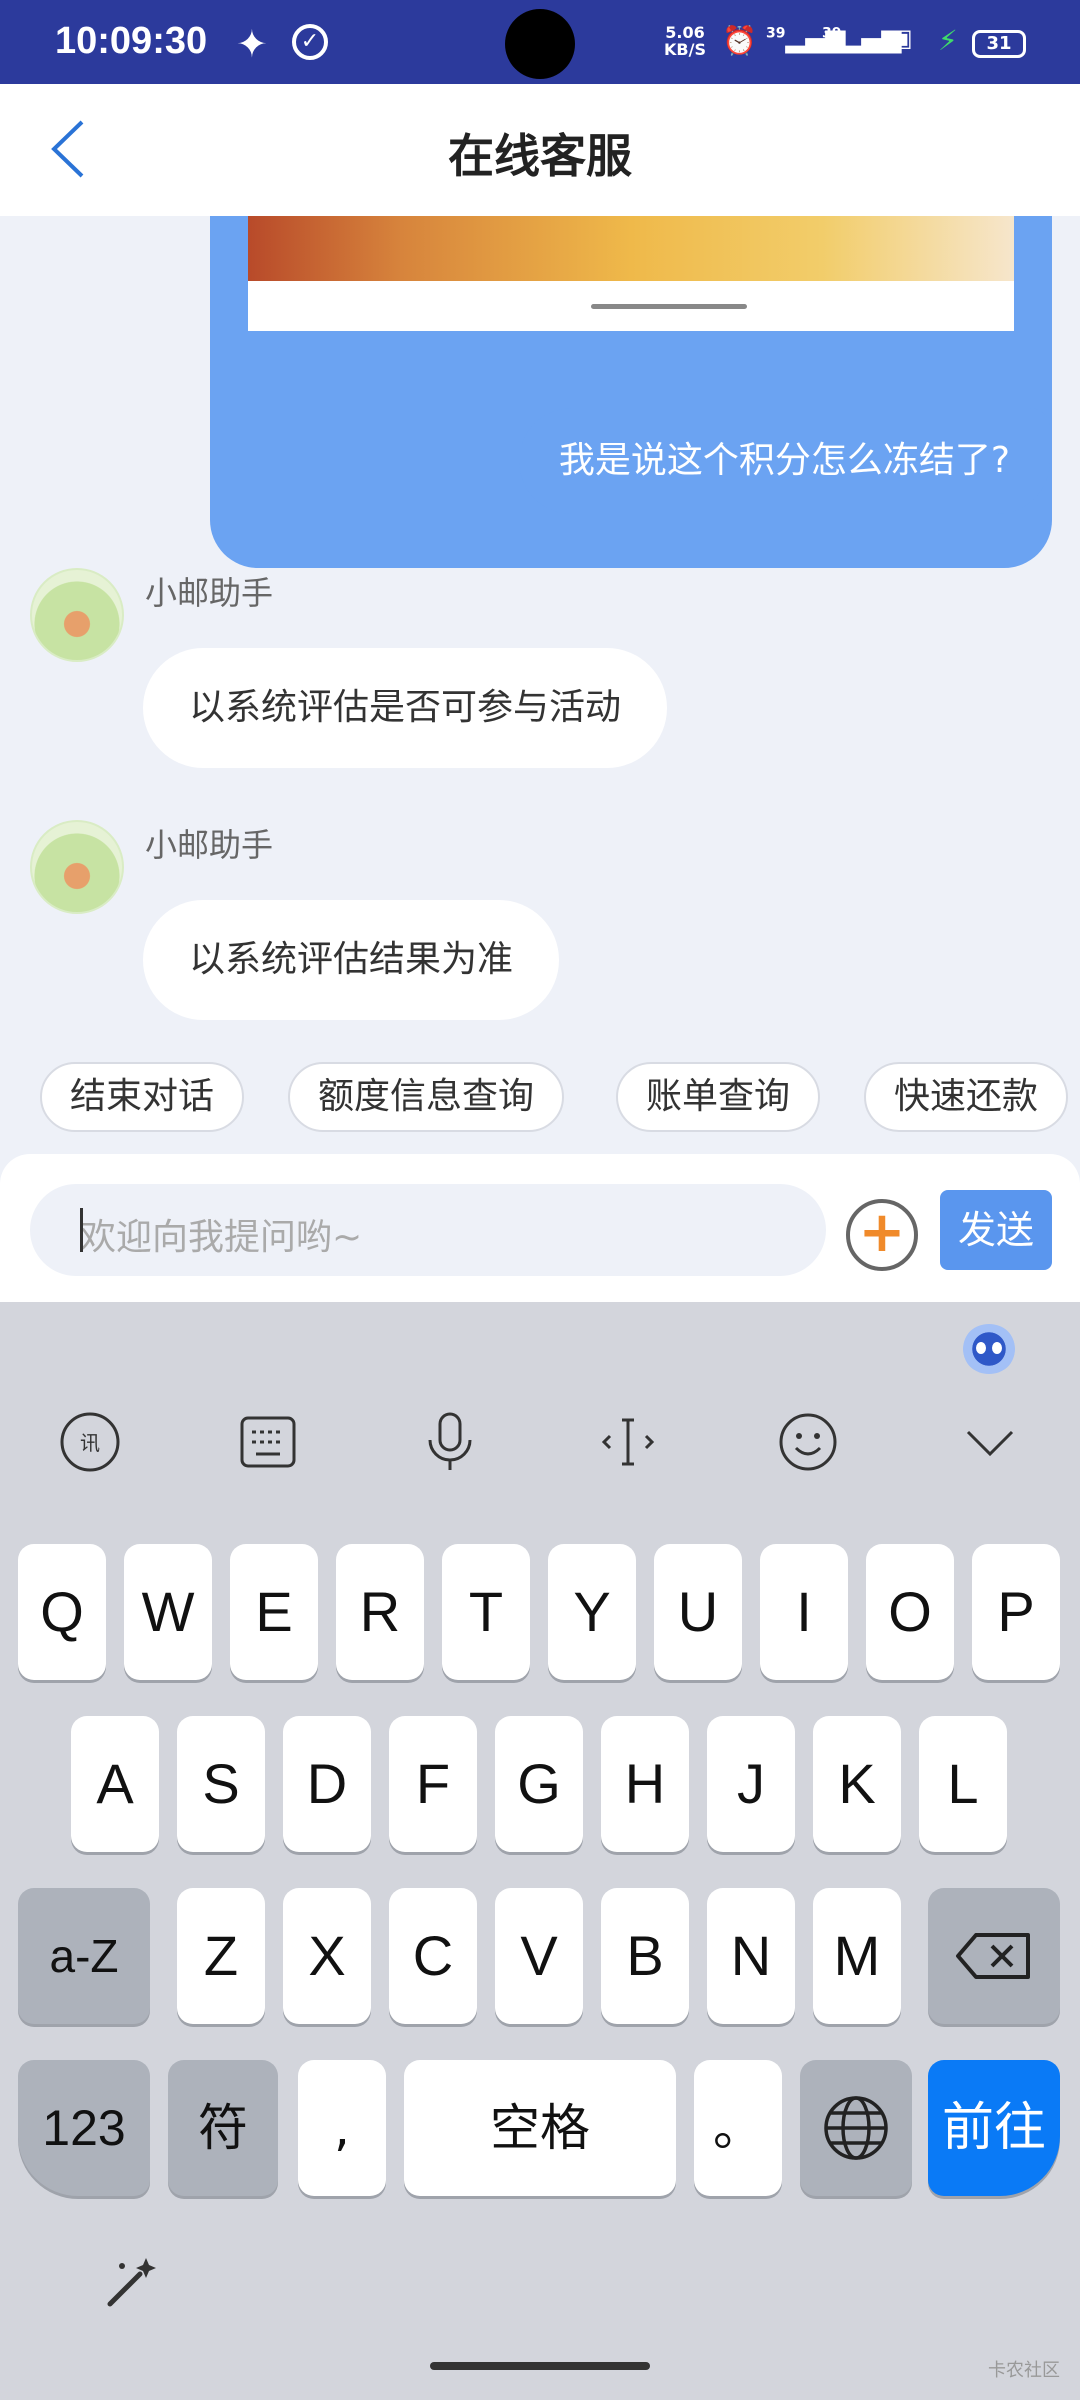 Image resolution: width=1080 pixels, height=2400 pixels. What do you see at coordinates (351, 960) in the screenshot?
I see `bot-message-bubble: 以系统评估结果为准` at bounding box center [351, 960].